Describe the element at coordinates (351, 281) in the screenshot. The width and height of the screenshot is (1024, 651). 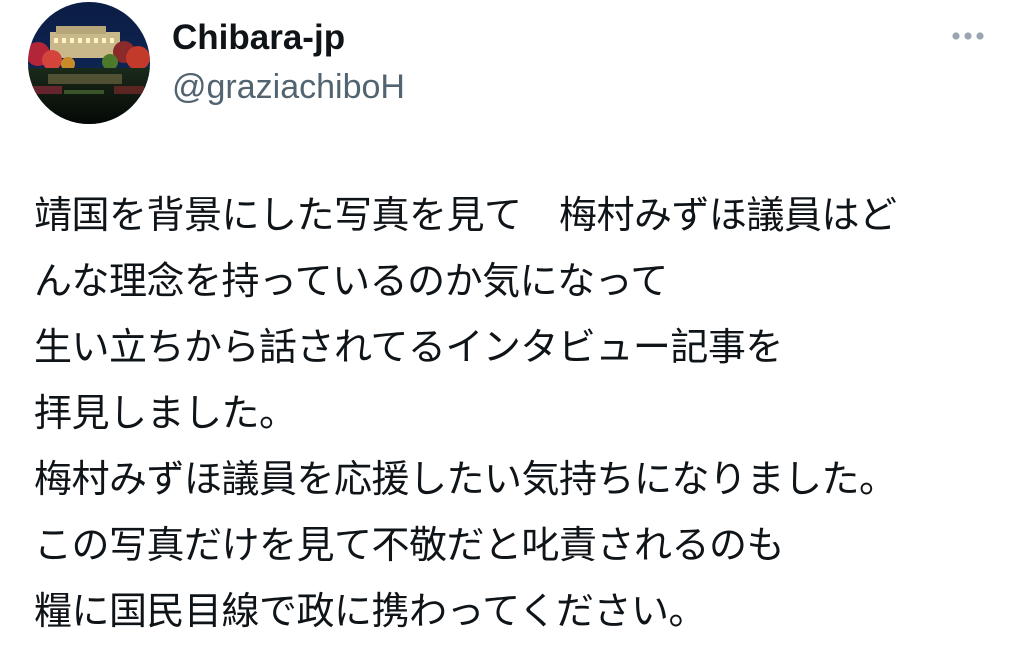
I see `tweet-text-line: んな理念を持っているのか気になって` at that location.